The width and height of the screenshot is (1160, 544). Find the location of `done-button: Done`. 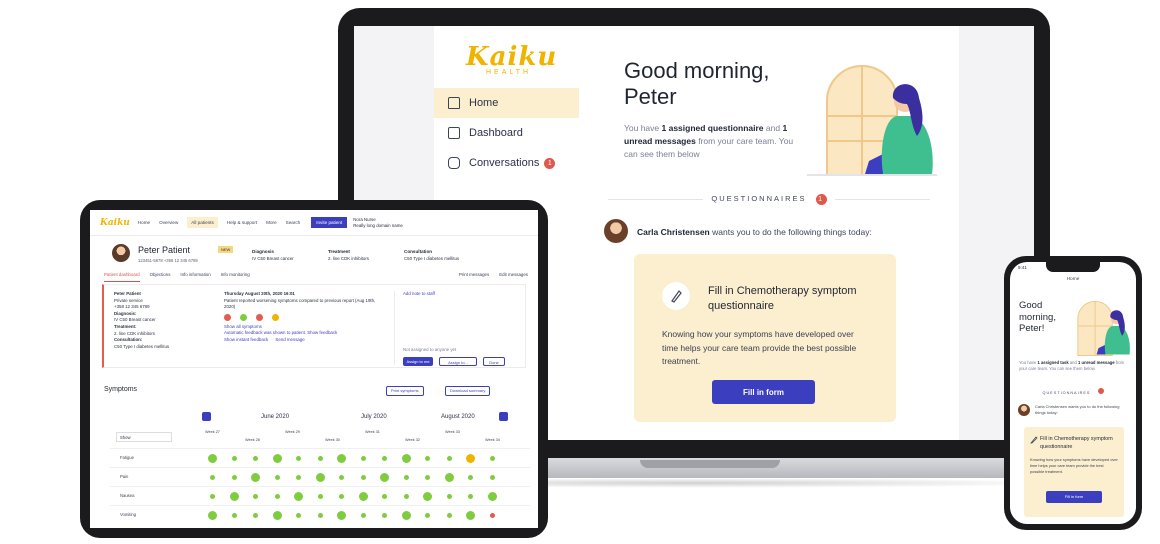

done-button: Done is located at coordinates (494, 361).